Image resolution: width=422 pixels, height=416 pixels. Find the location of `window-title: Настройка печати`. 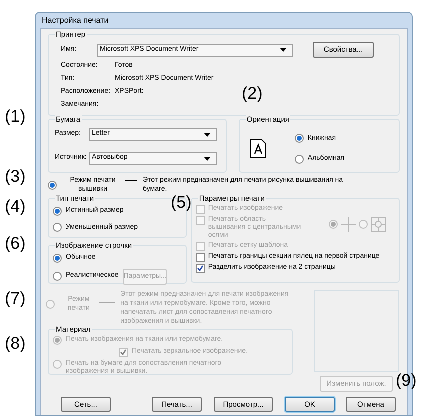

window-title: Настройка печати is located at coordinates (75, 21).